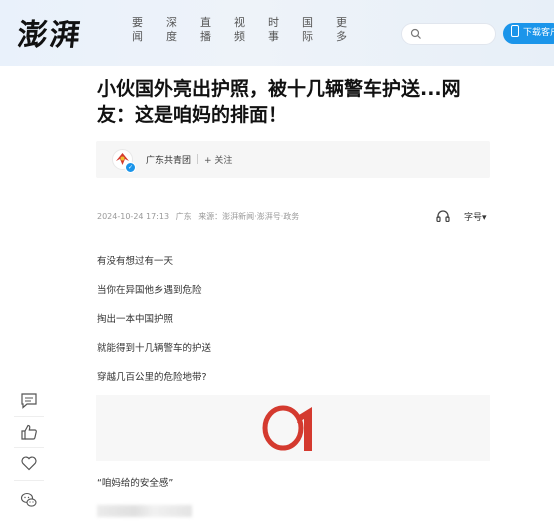 This screenshot has height=522, width=554. What do you see at coordinates (249, 216) in the screenshot?
I see `article-source: 来源：澎湃新闻·澎湃号·政务` at bounding box center [249, 216].